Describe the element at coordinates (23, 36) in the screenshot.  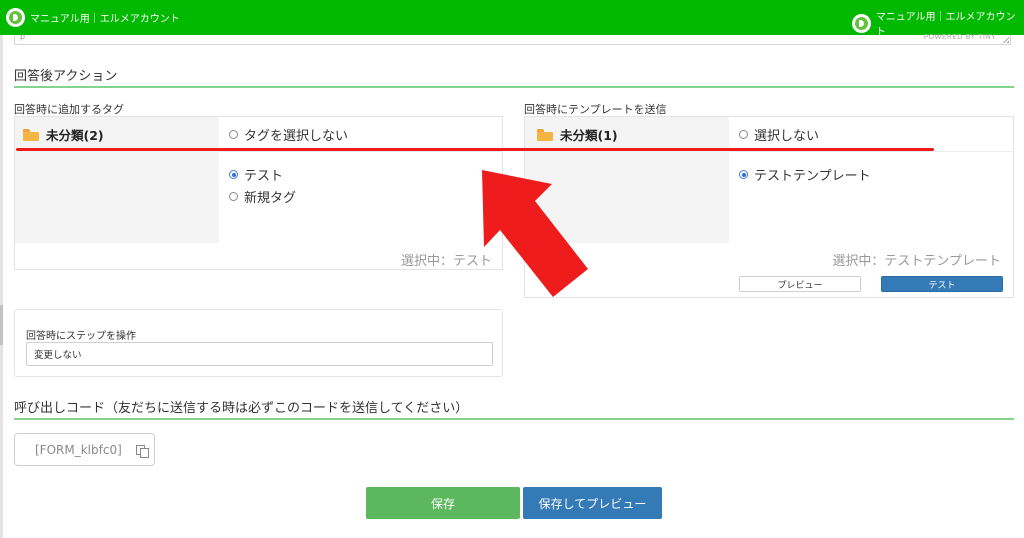
I see `editor-path: p` at that location.